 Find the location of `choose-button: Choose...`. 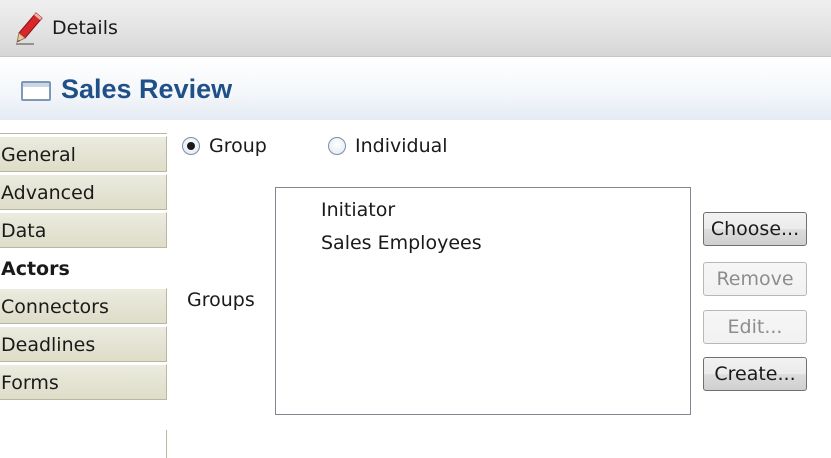

choose-button: Choose... is located at coordinates (755, 229).